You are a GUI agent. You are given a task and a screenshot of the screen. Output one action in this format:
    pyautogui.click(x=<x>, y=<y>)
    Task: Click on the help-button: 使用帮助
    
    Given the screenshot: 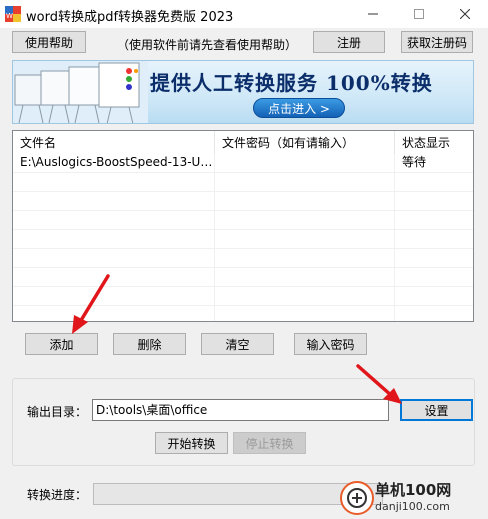 What is the action you would take?
    pyautogui.click(x=49, y=42)
    